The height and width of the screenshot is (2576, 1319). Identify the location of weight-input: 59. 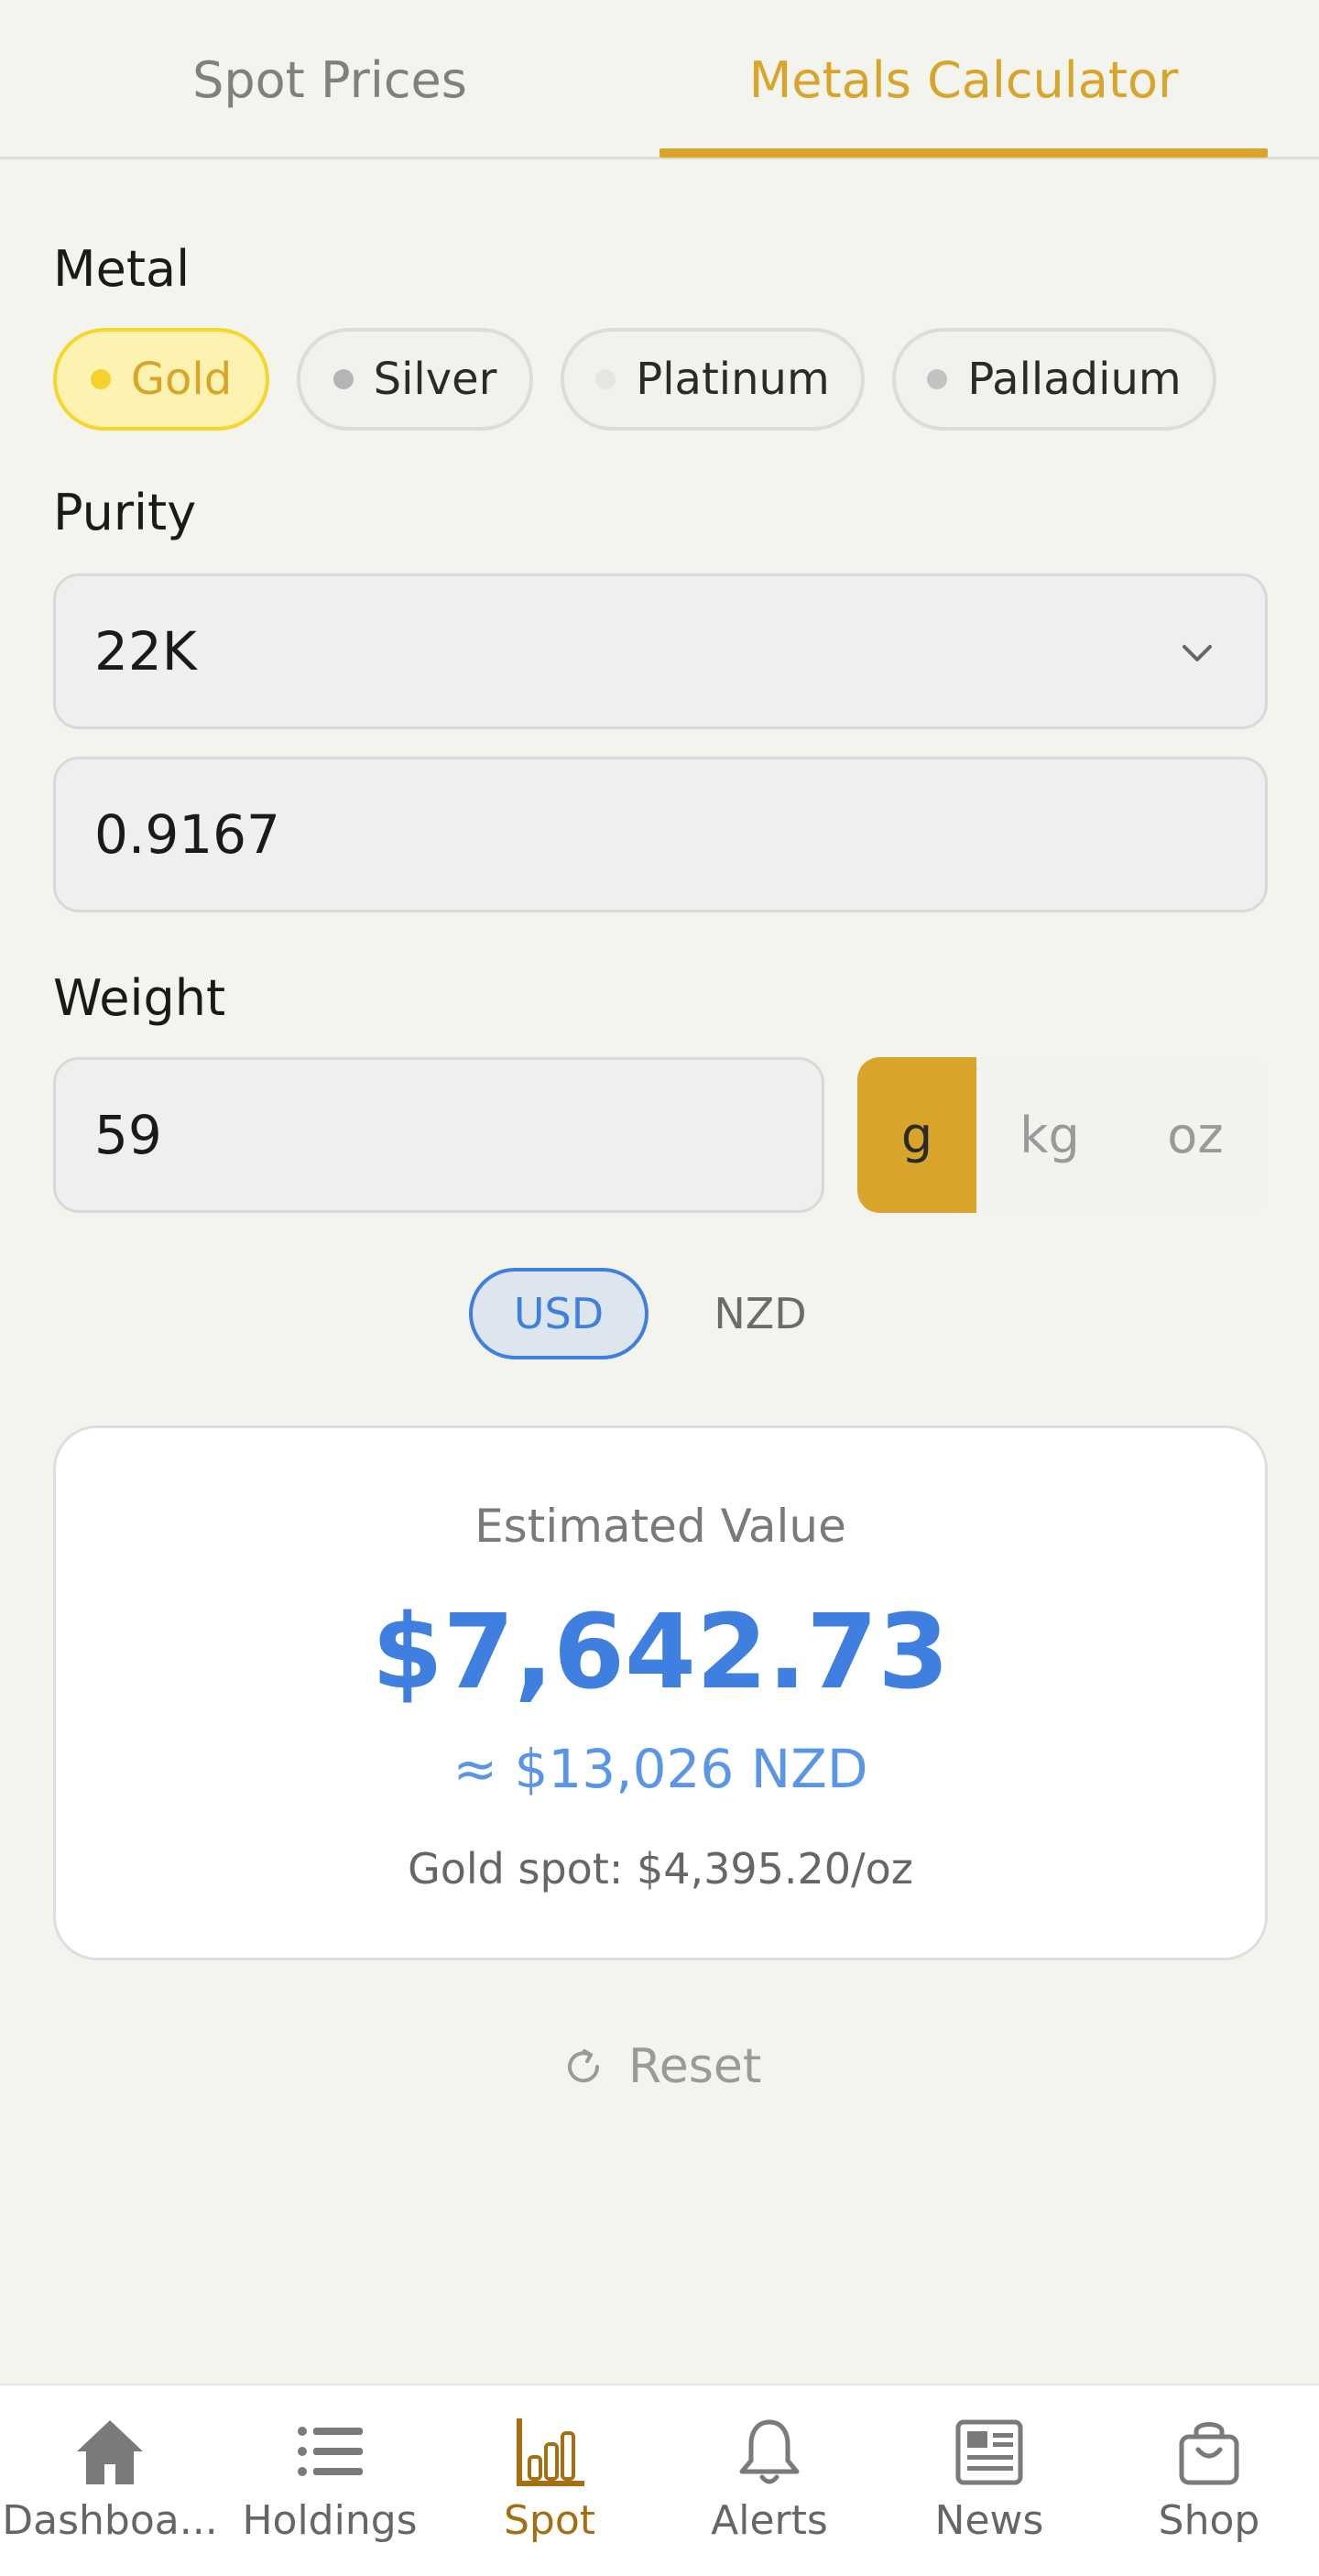
(438, 1135).